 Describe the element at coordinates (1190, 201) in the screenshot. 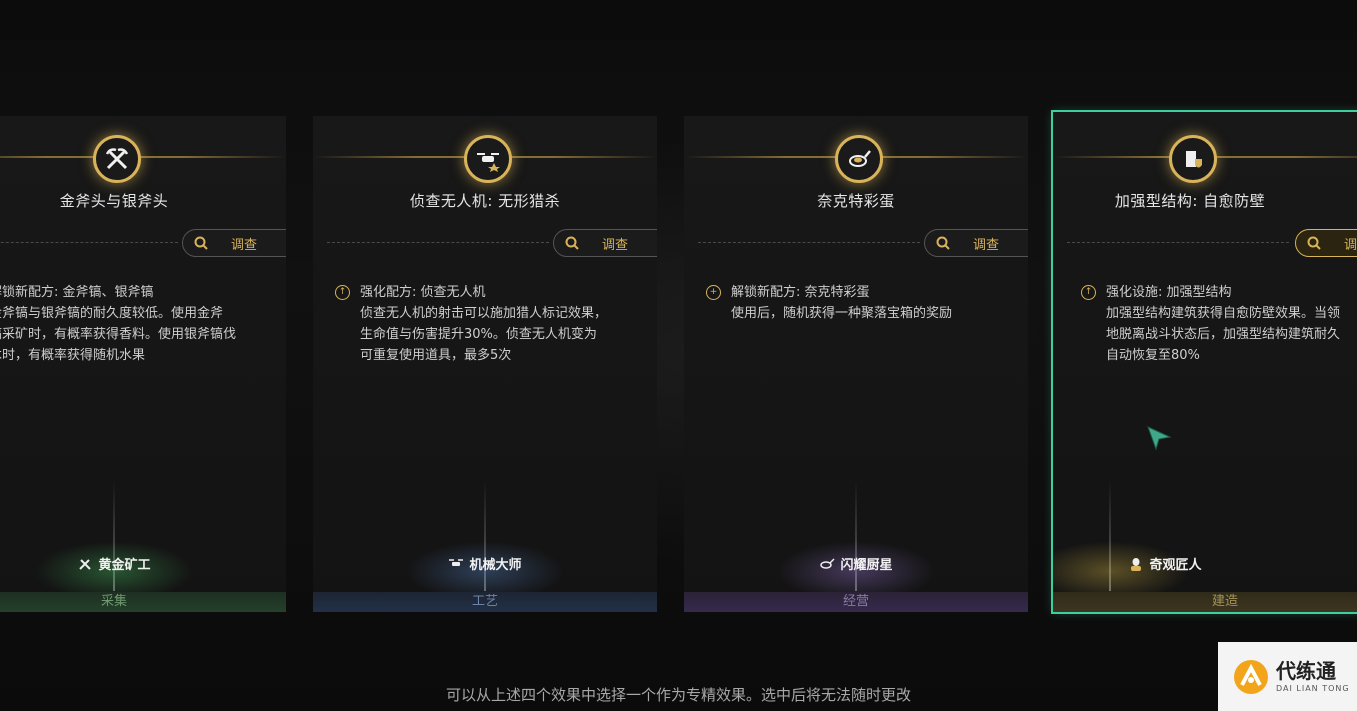

I see `card-title: 加强型结构: 自愈防壁` at that location.